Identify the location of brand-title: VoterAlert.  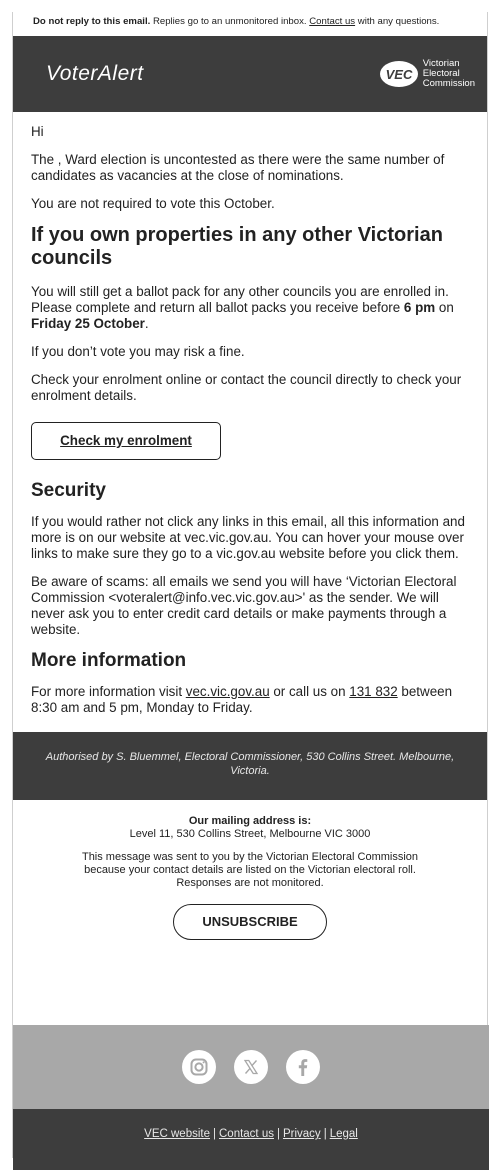
(95, 73).